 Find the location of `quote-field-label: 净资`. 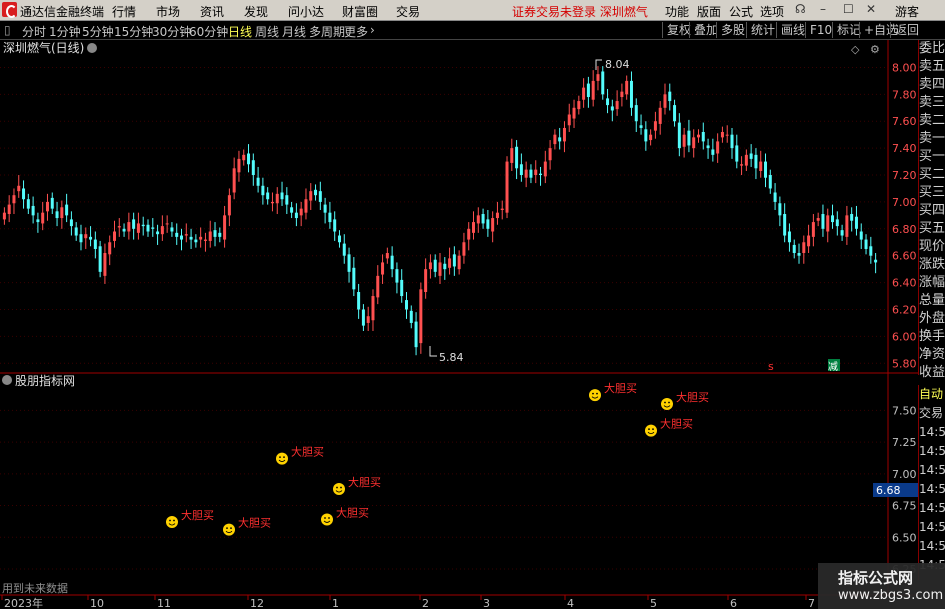

quote-field-label: 净资 is located at coordinates (932, 354).